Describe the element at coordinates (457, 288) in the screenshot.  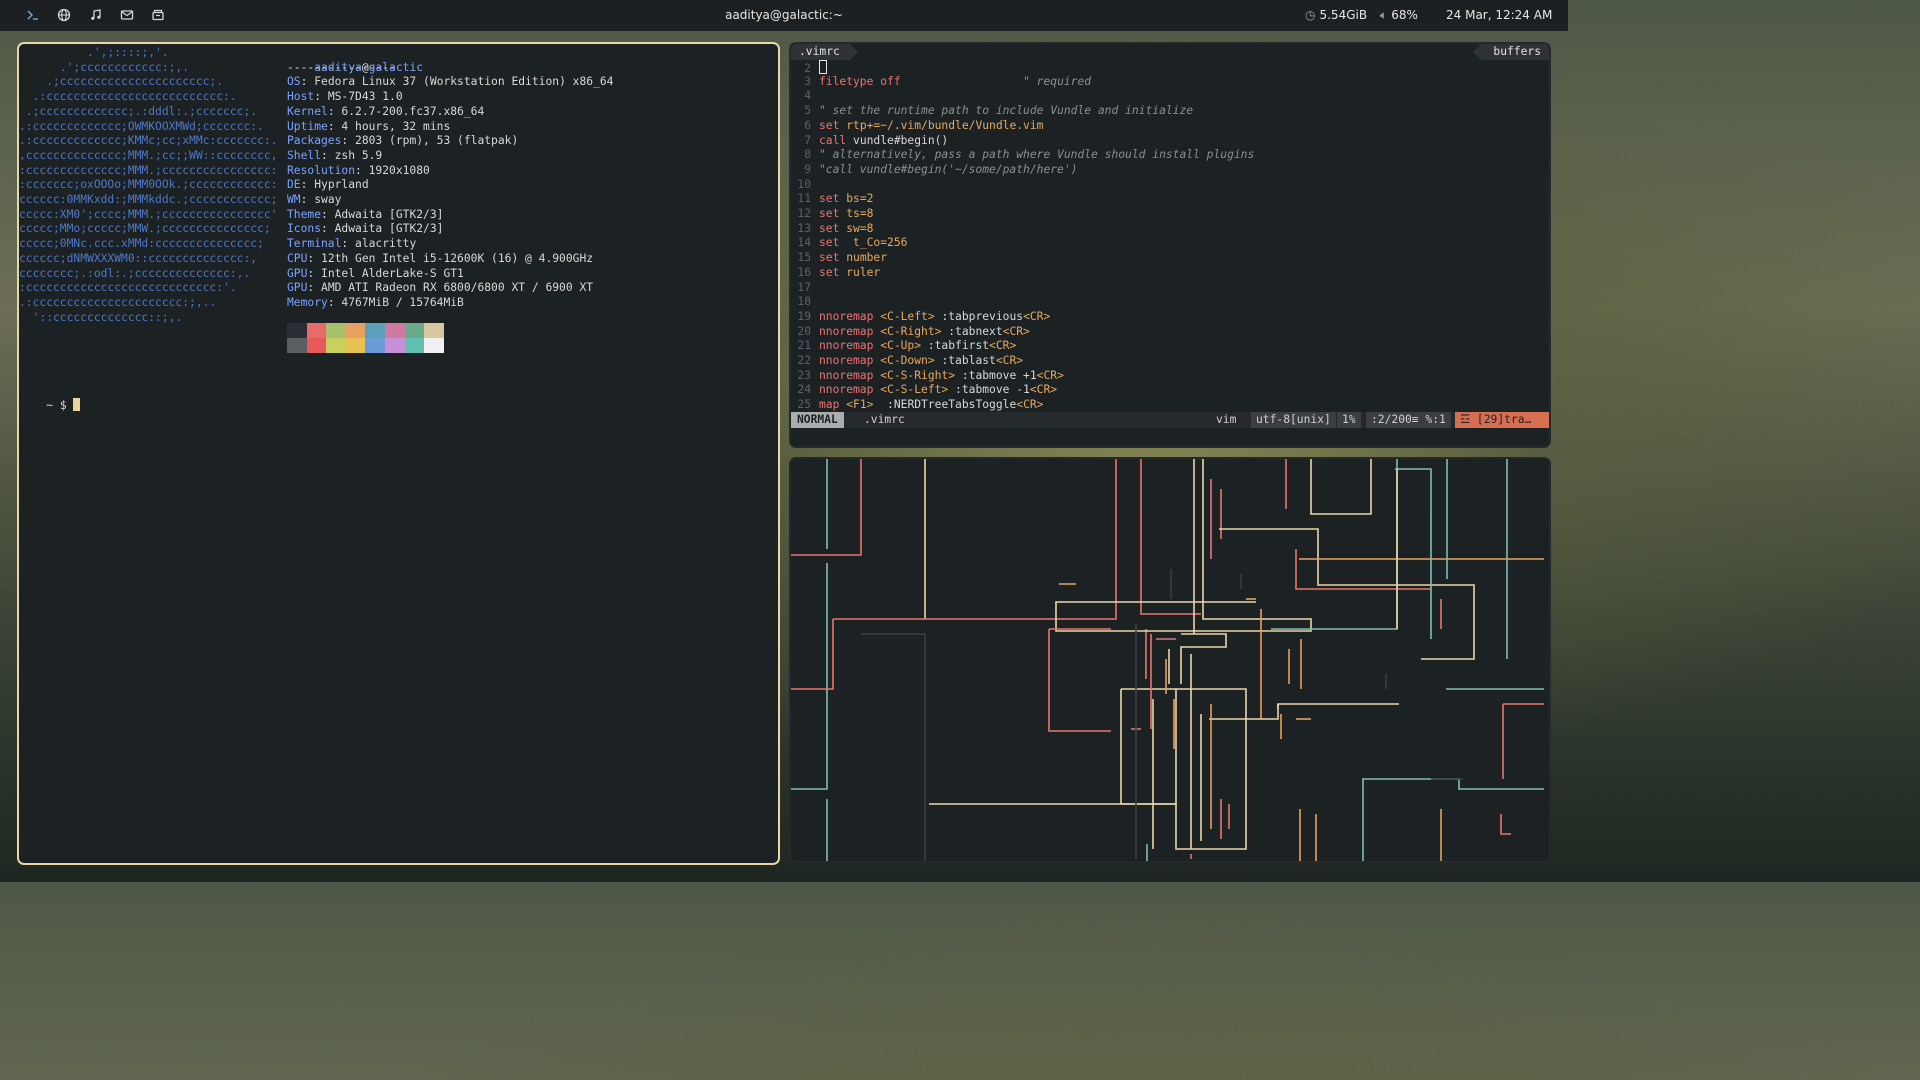
I see `info-value: AMD ATI Radeon RX 6800/6800 XT / 6900 XT` at that location.